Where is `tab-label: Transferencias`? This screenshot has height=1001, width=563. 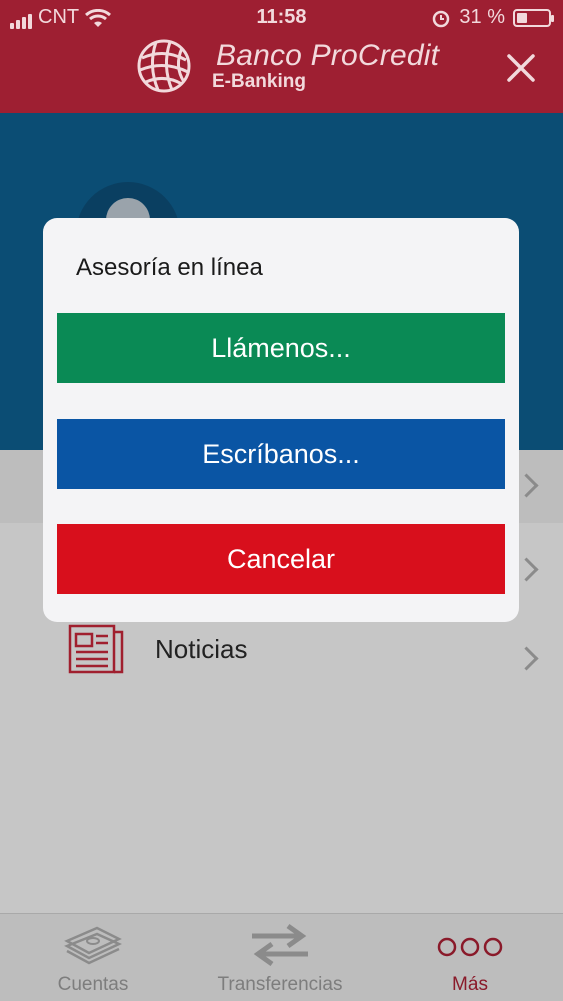 tab-label: Transferencias is located at coordinates (280, 984).